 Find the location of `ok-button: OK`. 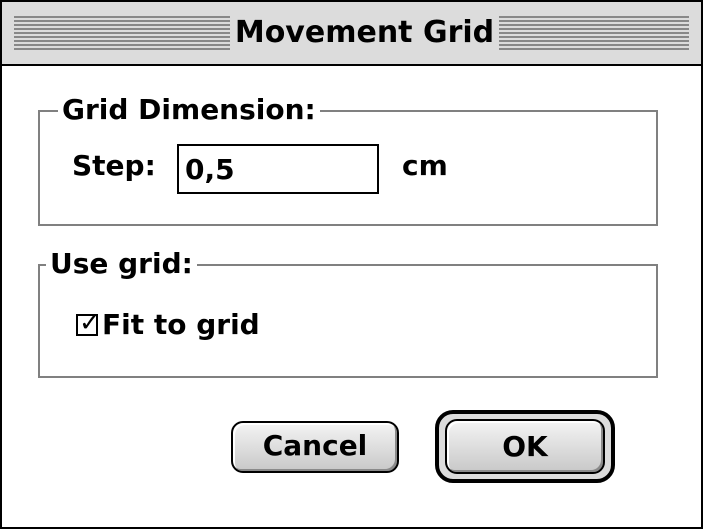

ok-button: OK is located at coordinates (525, 446).